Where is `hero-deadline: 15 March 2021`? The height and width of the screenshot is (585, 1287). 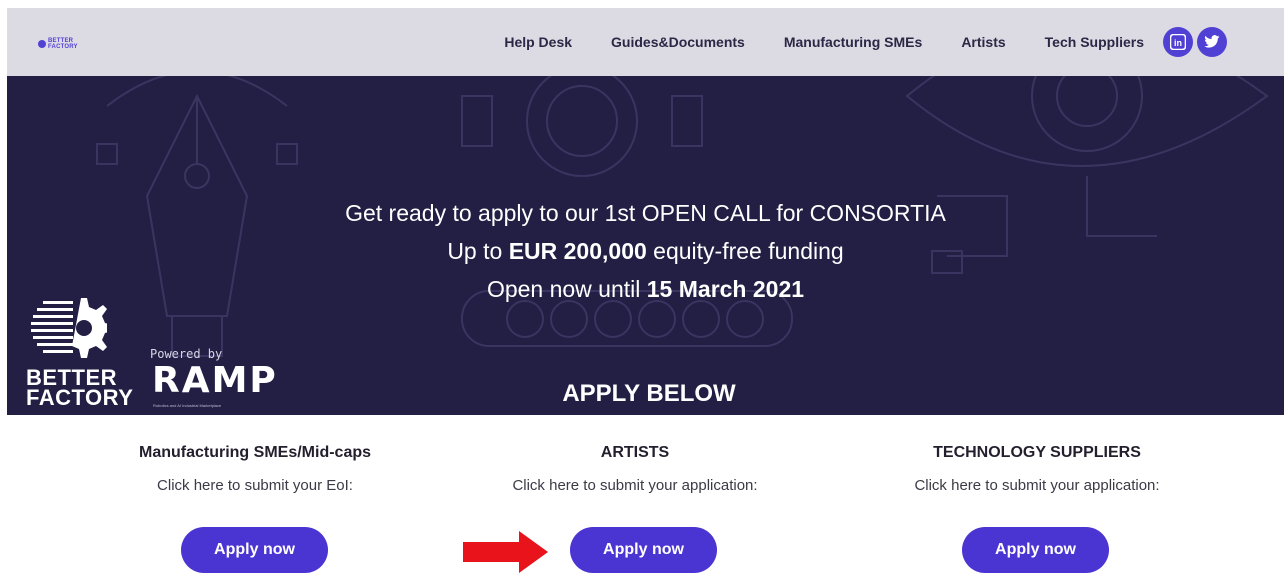 hero-deadline: 15 March 2021 is located at coordinates (725, 289).